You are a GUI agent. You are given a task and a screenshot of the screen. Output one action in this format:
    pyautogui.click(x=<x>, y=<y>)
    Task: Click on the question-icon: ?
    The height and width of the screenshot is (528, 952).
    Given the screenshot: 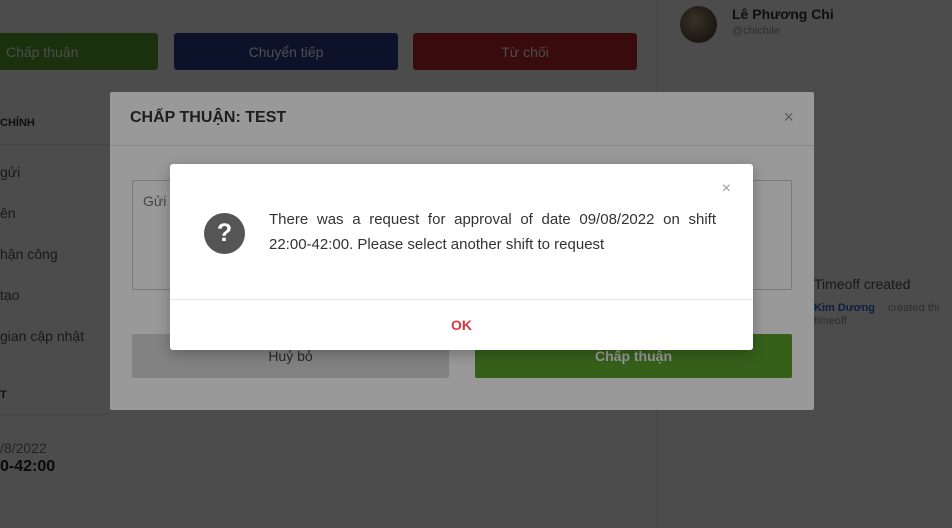 What is the action you would take?
    pyautogui.click(x=224, y=233)
    